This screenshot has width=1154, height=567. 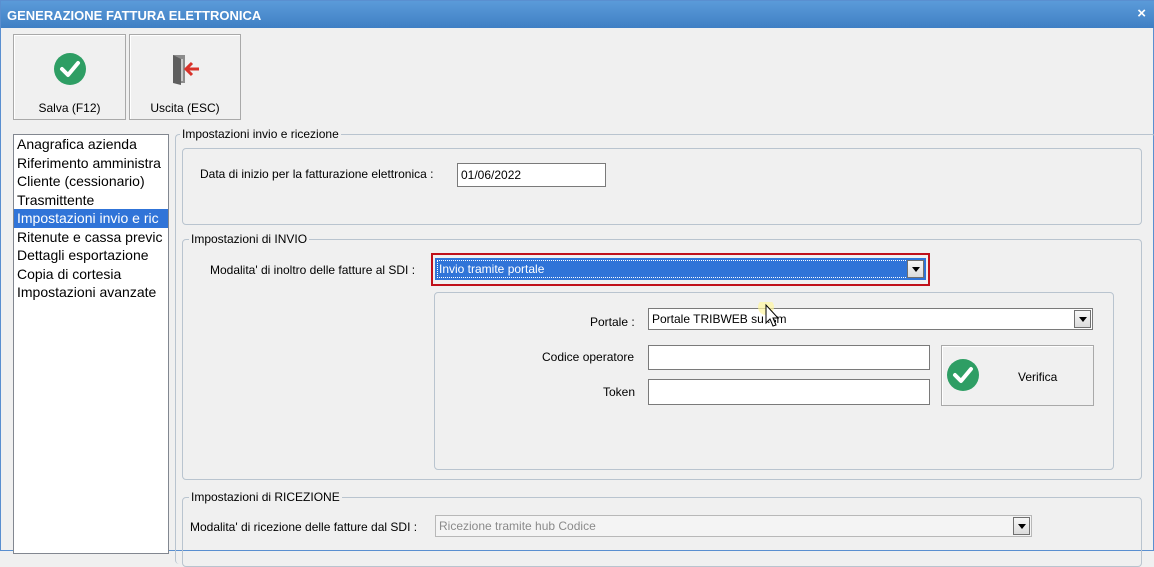 What do you see at coordinates (612, 322) in the screenshot?
I see `portale-label: Portale :` at bounding box center [612, 322].